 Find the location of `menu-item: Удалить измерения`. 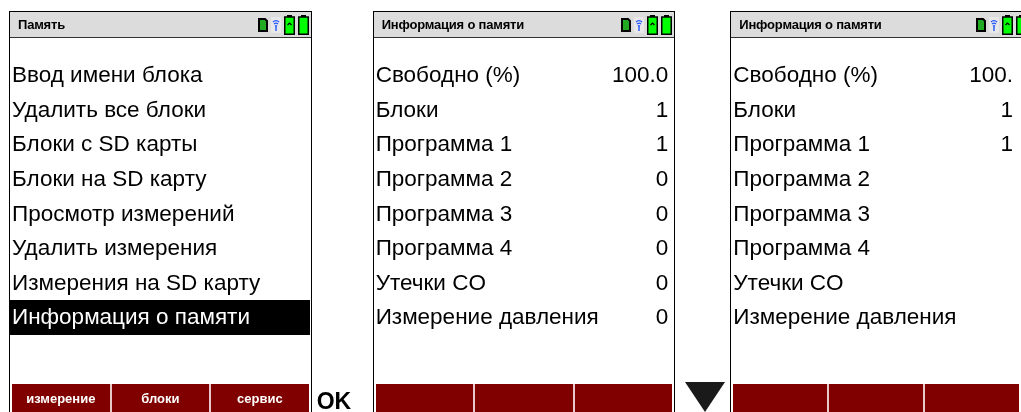

menu-item: Удалить измерения is located at coordinates (160, 248).